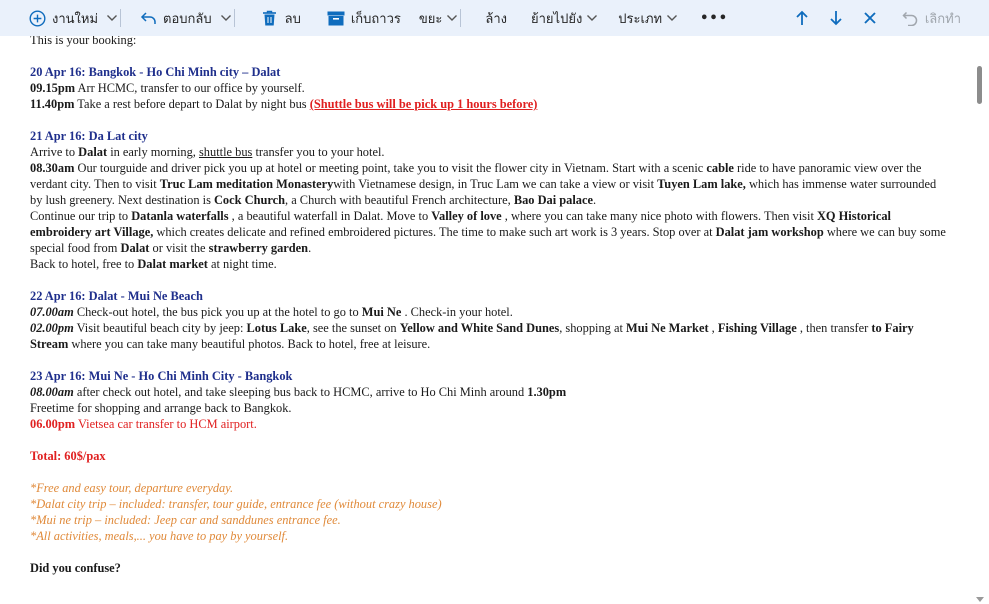 The height and width of the screenshot is (604, 989). Describe the element at coordinates (980, 599) in the screenshot. I see `scroll-down-arrow-icon` at that location.